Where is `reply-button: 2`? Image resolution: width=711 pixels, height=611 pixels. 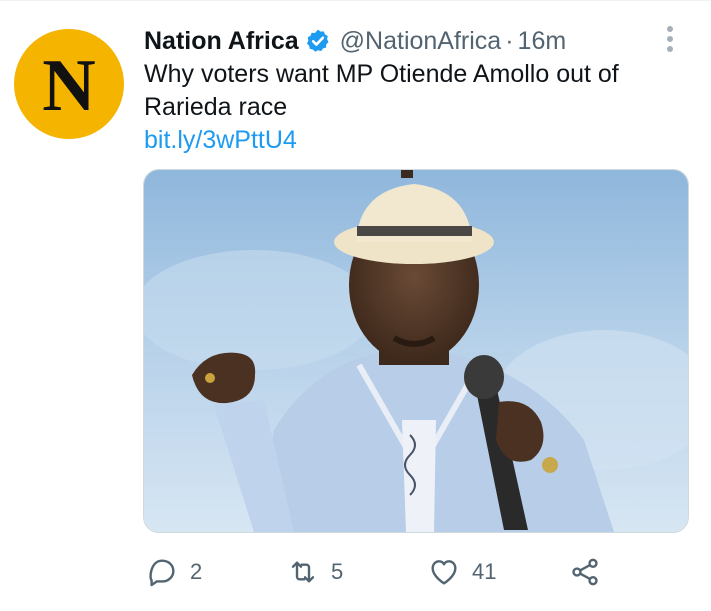
reply-button: 2 is located at coordinates (174, 572).